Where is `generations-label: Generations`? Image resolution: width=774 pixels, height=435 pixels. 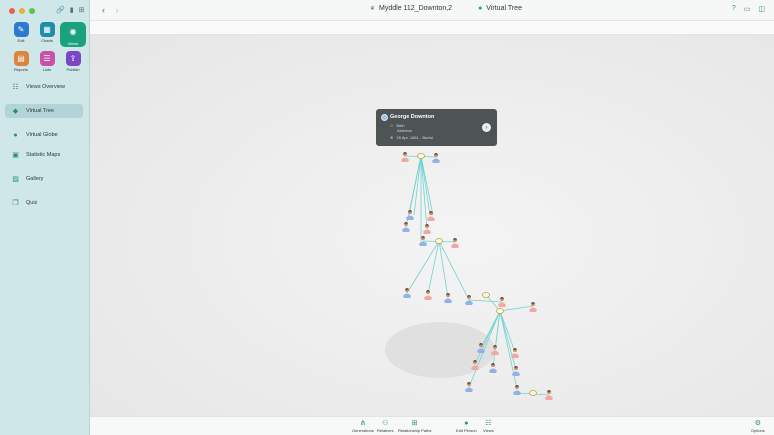
generations-label: Generations is located at coordinates (363, 430).